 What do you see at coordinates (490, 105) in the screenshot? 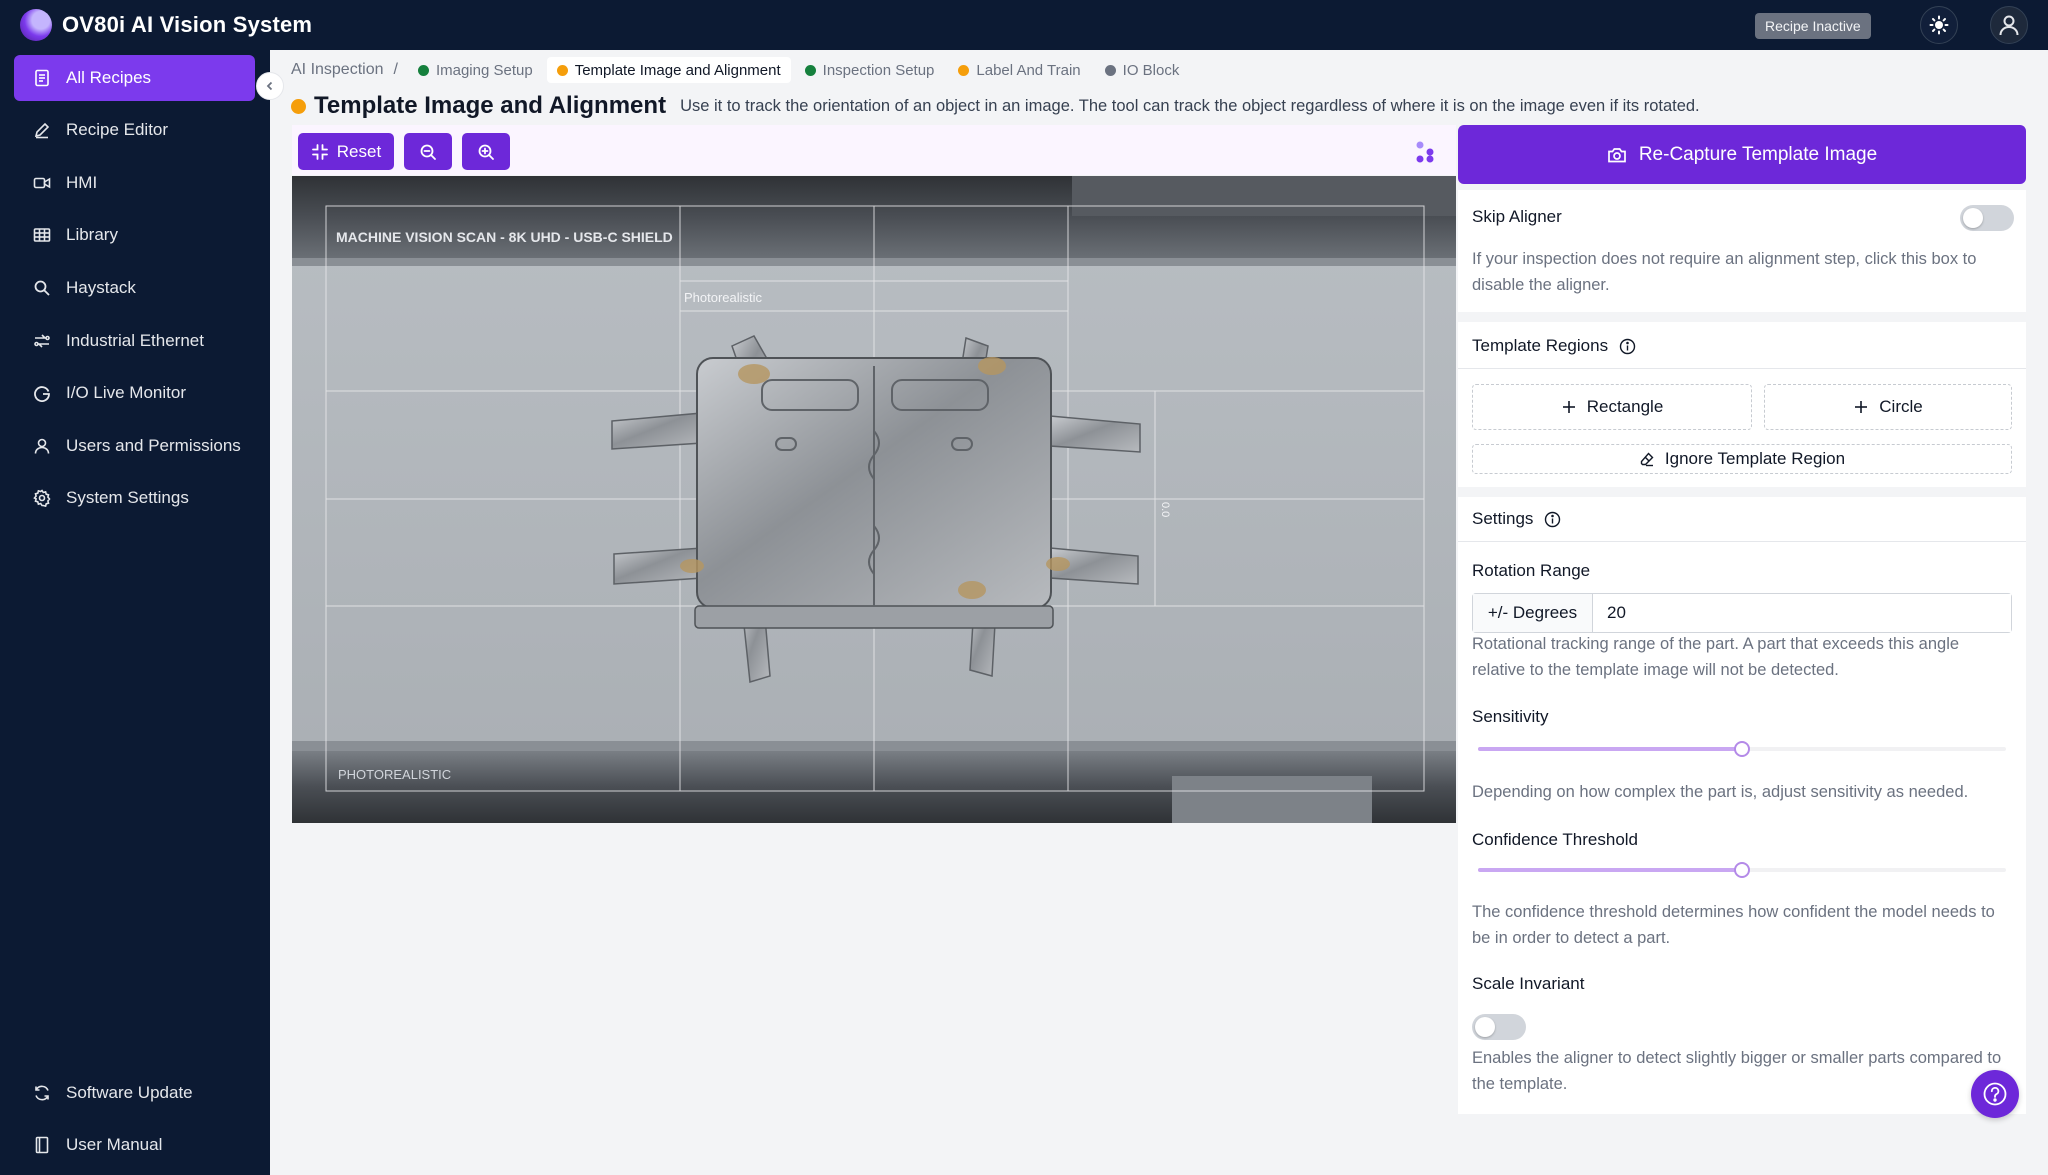
I see `page-title: Template Image and Alignment` at bounding box center [490, 105].